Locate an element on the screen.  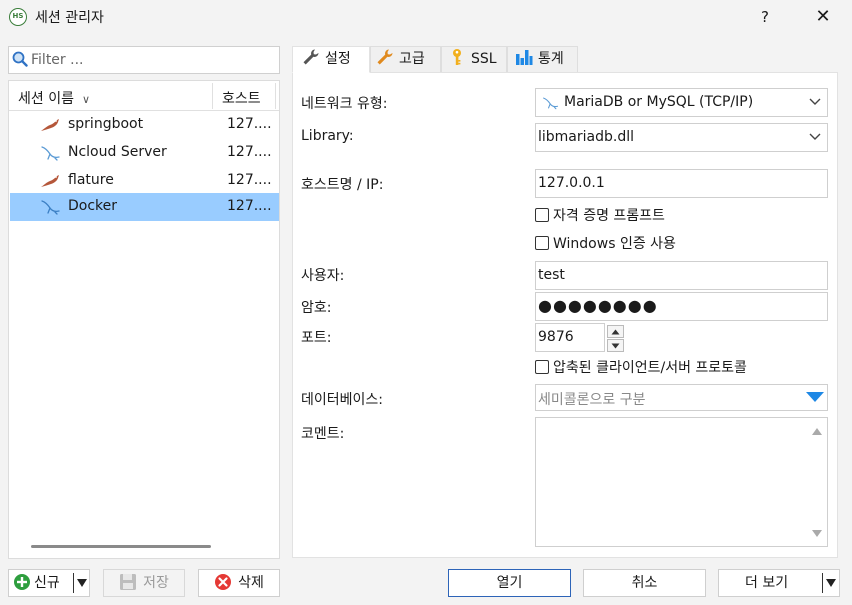
button-label: 신규 is located at coordinates (47, 583).